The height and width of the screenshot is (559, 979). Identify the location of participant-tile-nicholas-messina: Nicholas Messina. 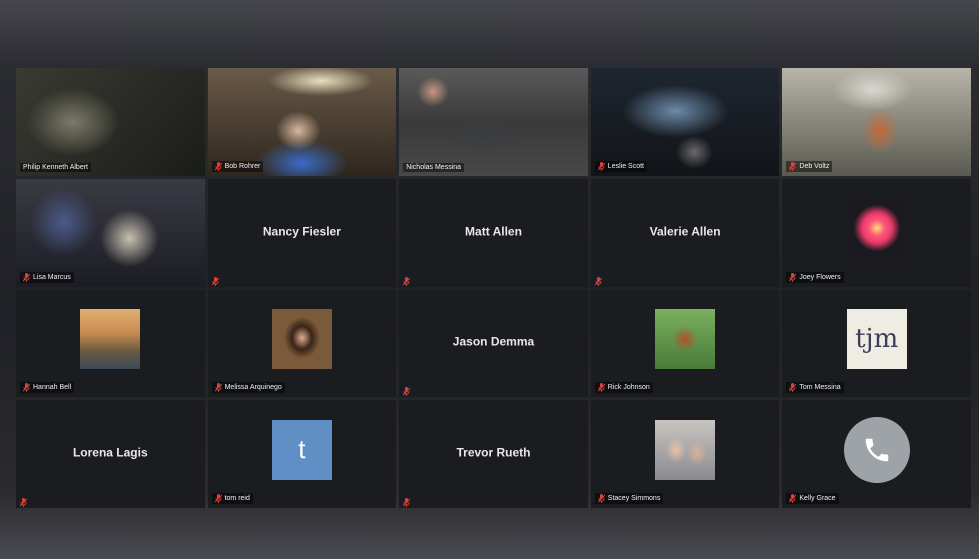
(493, 122).